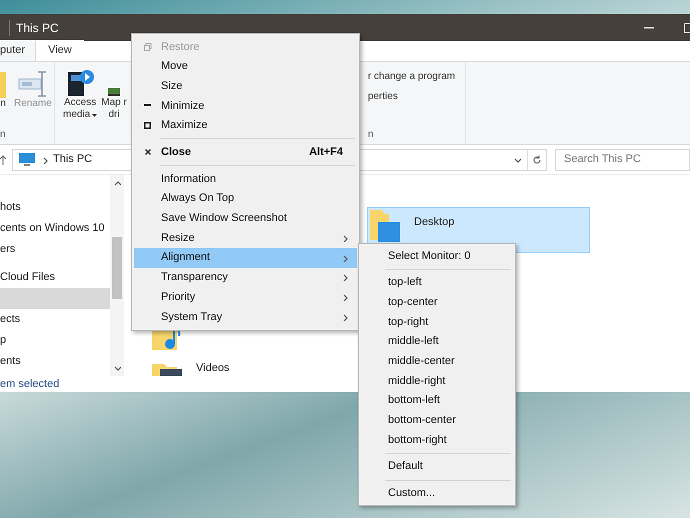 This screenshot has width=690, height=518. Describe the element at coordinates (437, 342) in the screenshot. I see `menu-item: middle-left` at that location.